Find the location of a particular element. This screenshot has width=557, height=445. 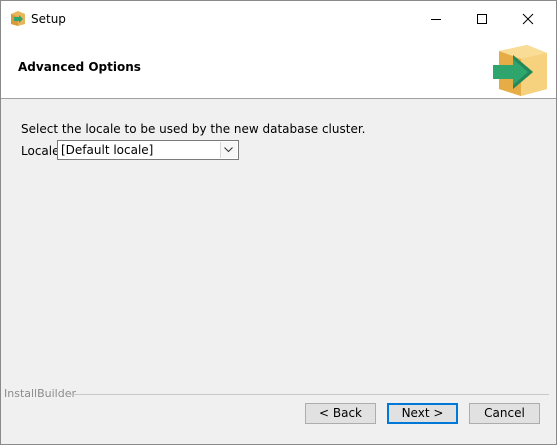

locale-label: Locale is located at coordinates (40, 151).